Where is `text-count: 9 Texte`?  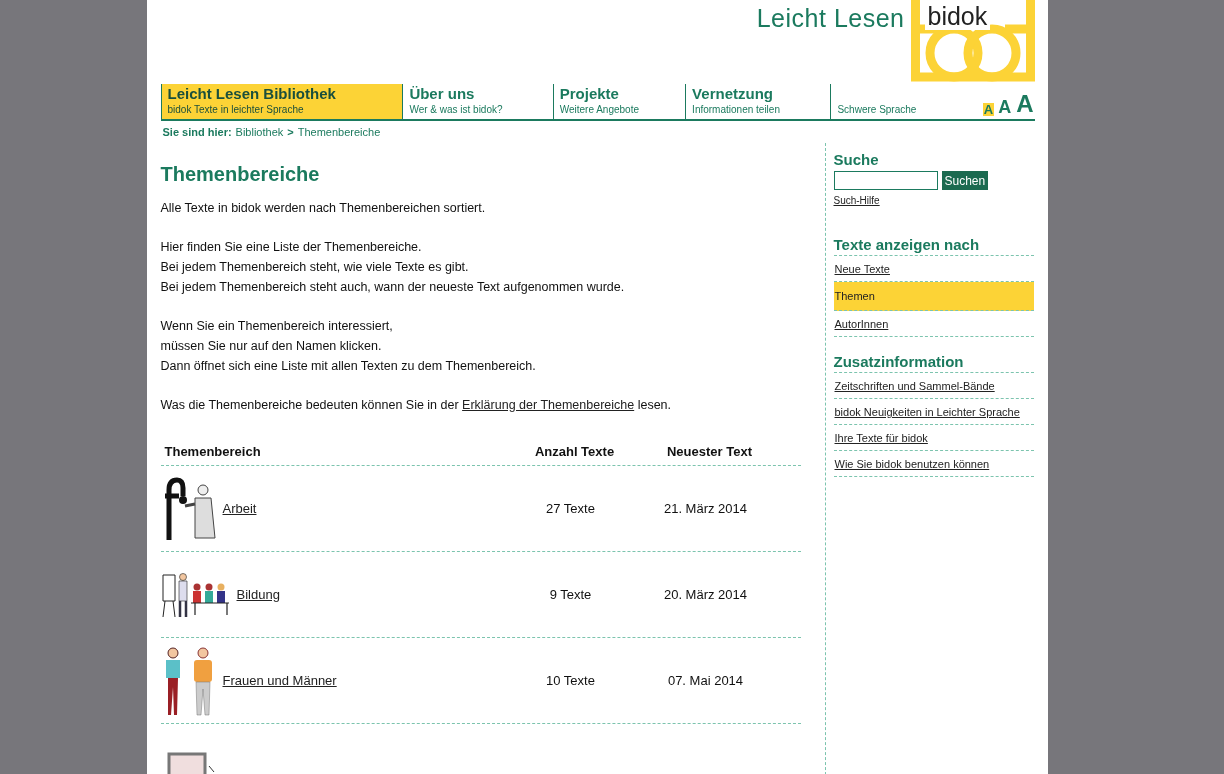
text-count: 9 Texte is located at coordinates (570, 594).